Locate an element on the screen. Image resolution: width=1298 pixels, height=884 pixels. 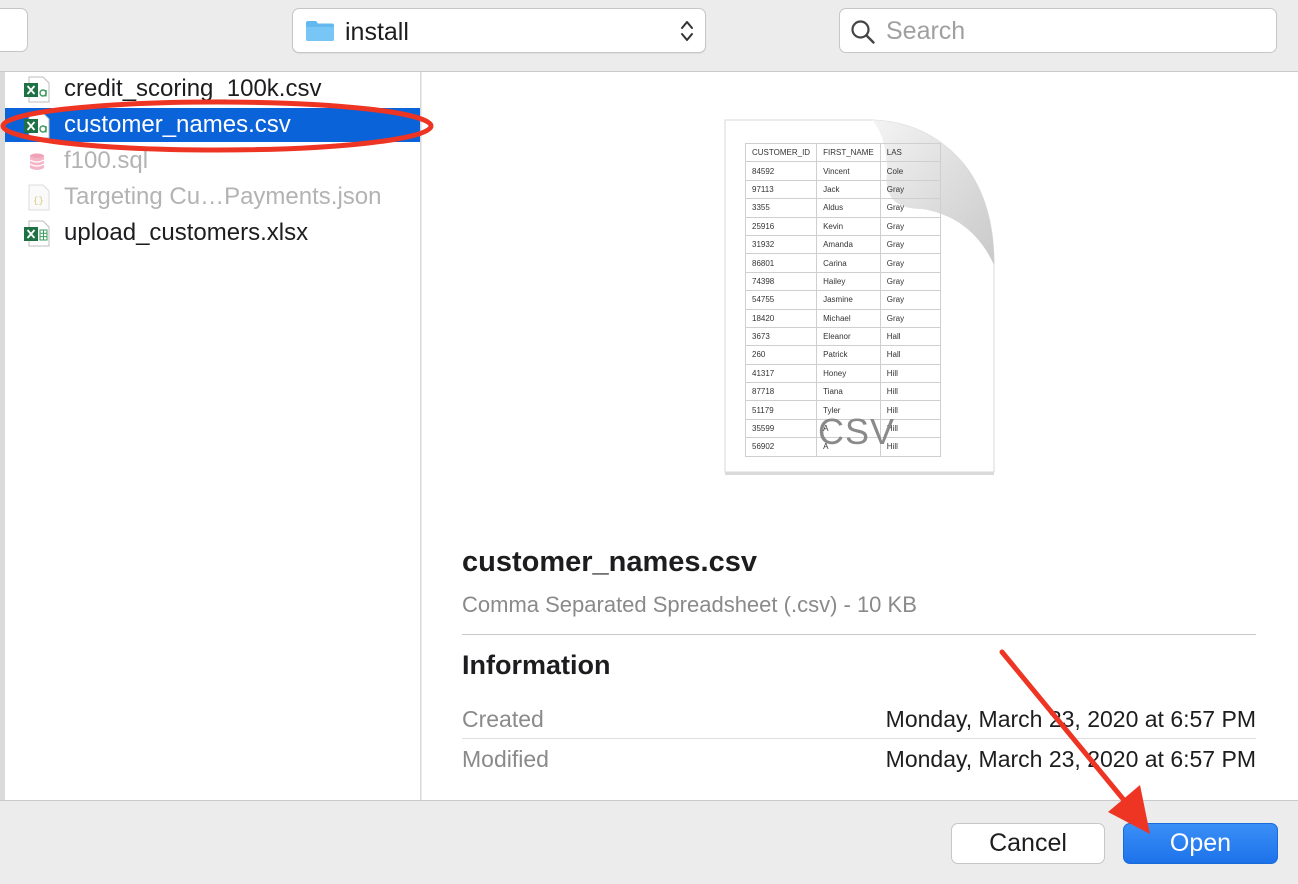
back-button is located at coordinates (14, 30).